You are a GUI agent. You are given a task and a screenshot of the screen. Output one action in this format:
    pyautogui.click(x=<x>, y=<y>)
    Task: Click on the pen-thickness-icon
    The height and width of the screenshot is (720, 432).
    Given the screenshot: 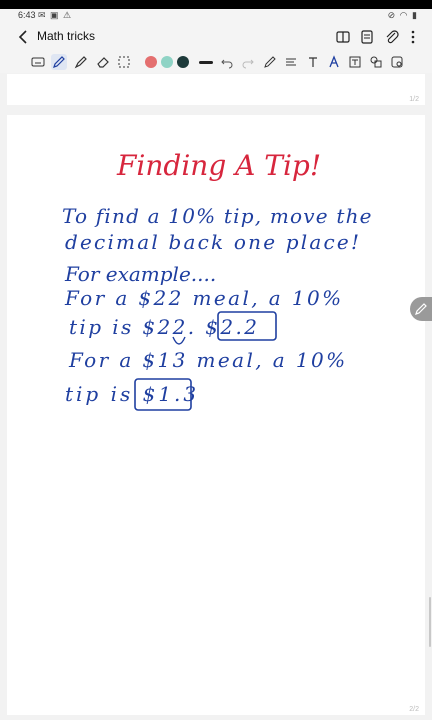 What is the action you would take?
    pyautogui.click(x=206, y=62)
    